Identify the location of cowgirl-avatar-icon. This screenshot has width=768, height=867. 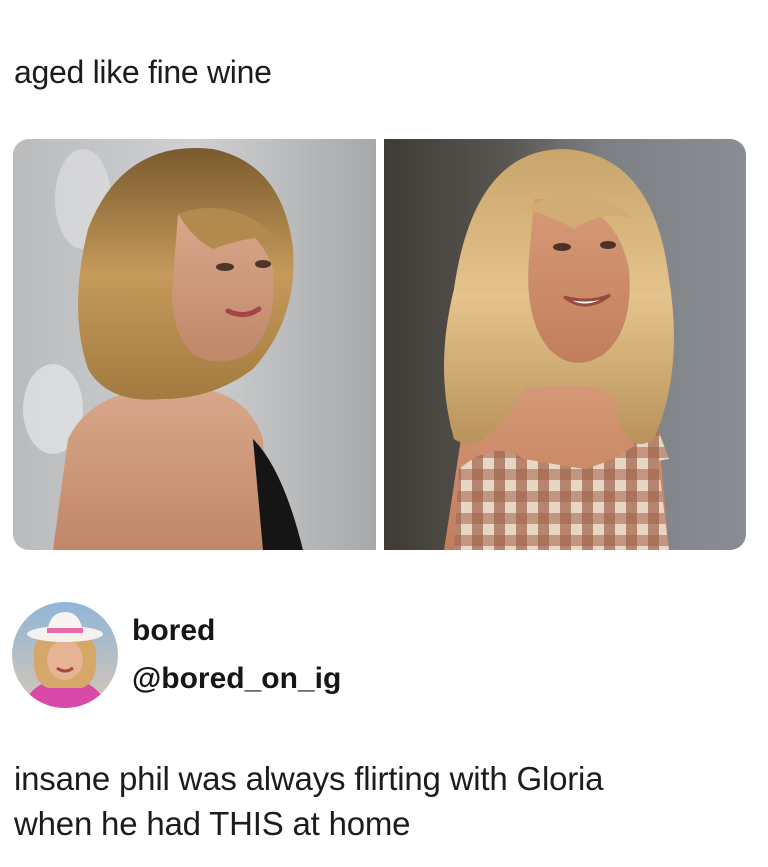
(65, 655).